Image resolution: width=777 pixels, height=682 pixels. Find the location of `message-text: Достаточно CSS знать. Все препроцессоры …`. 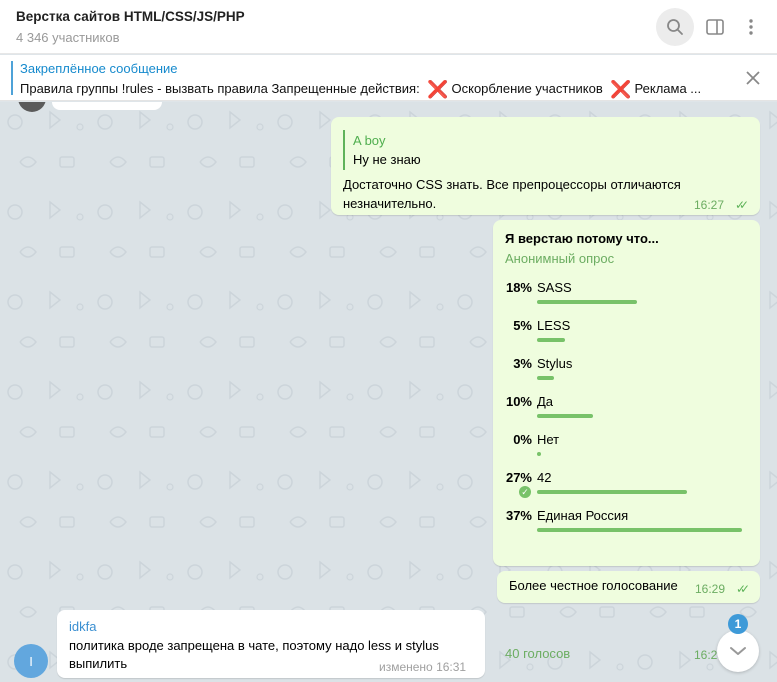

message-text: Достаточно CSS знать. Все препроцессоры … is located at coordinates (512, 194).